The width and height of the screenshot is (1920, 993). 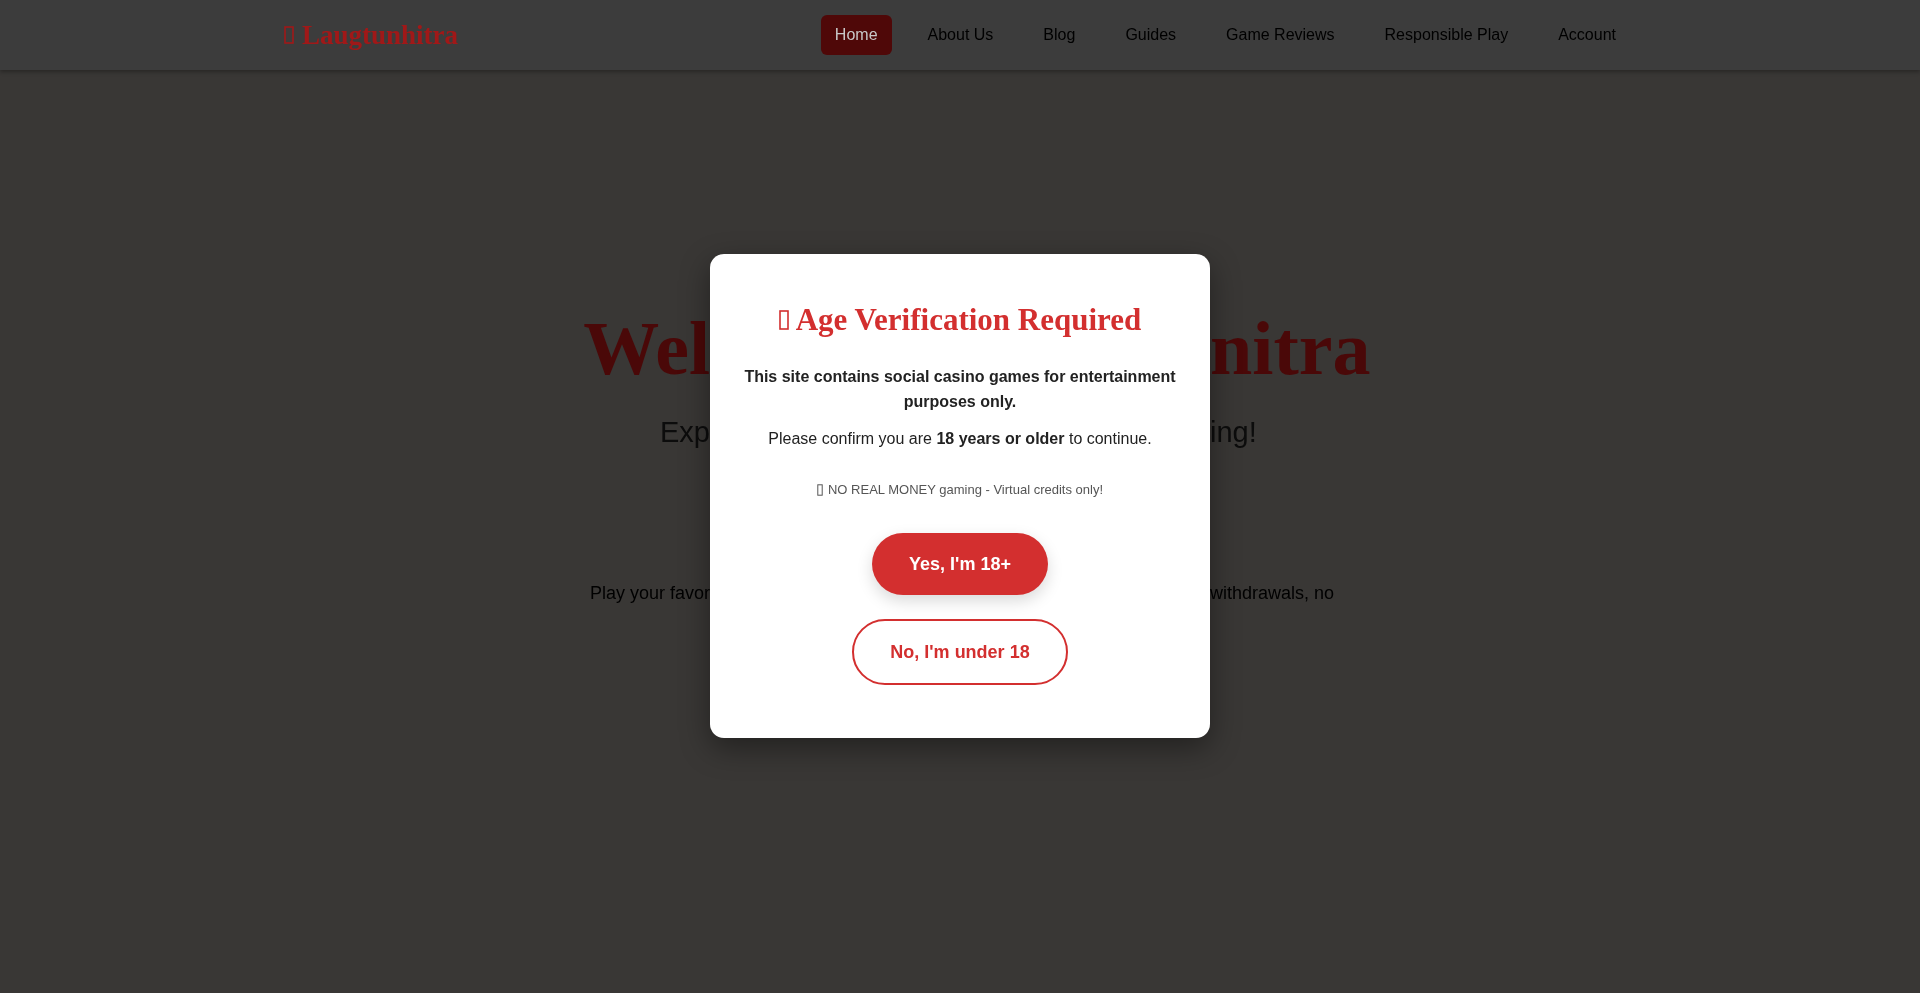 I want to click on nav-link: Home, so click(x=856, y=35).